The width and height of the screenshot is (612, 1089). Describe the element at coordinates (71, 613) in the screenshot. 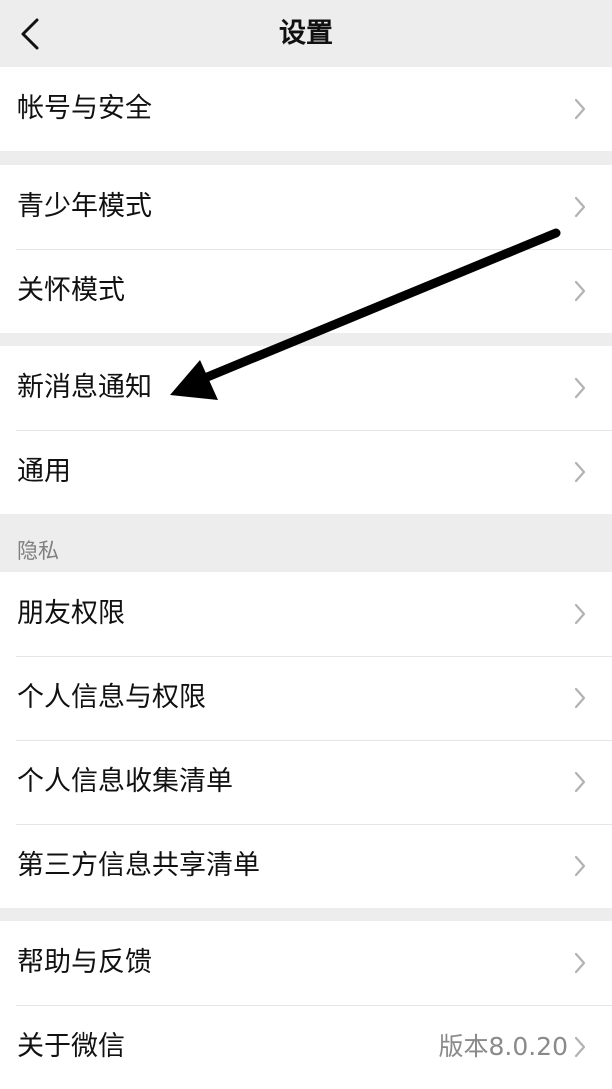

I see `row-label: 朋友权限` at that location.